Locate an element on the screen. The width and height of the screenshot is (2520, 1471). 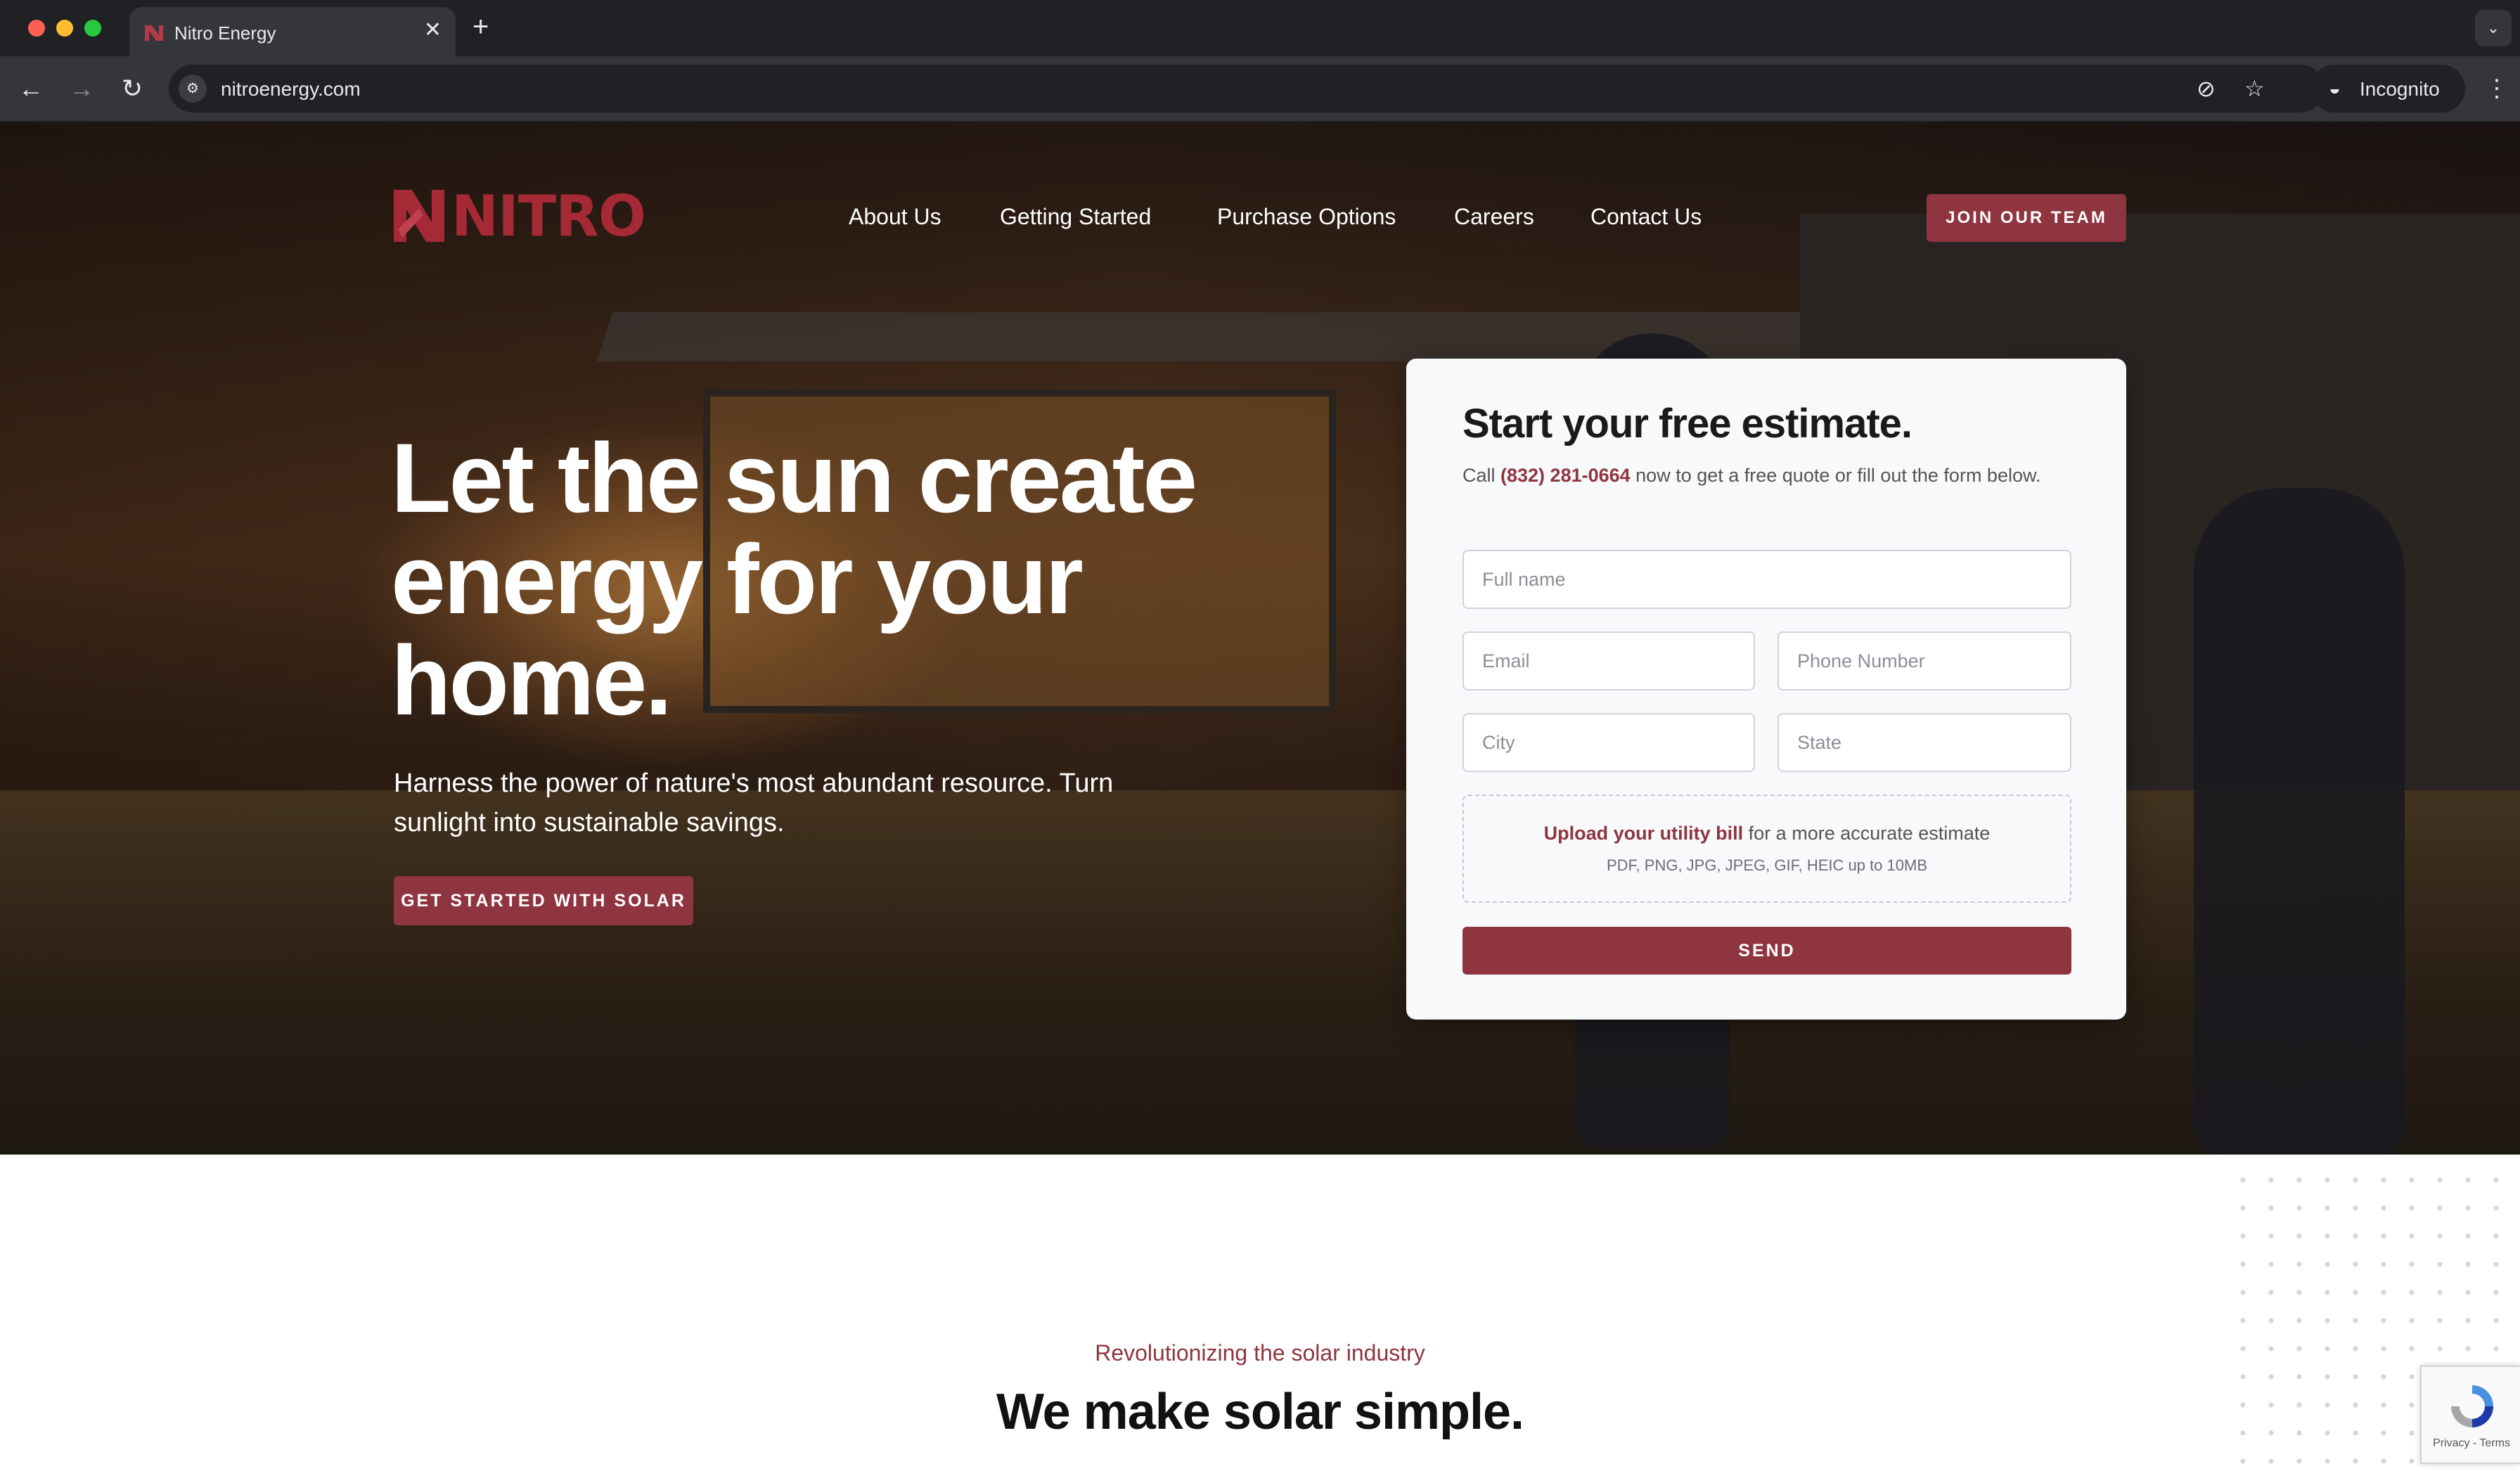
eye-off-icon: ⊘ is located at coordinates (2207, 88).